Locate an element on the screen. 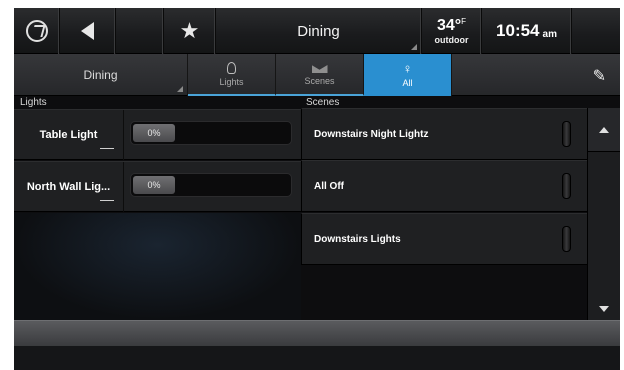 This screenshot has height=370, width=624. edit-pencil-icon: ✎ is located at coordinates (599, 76).